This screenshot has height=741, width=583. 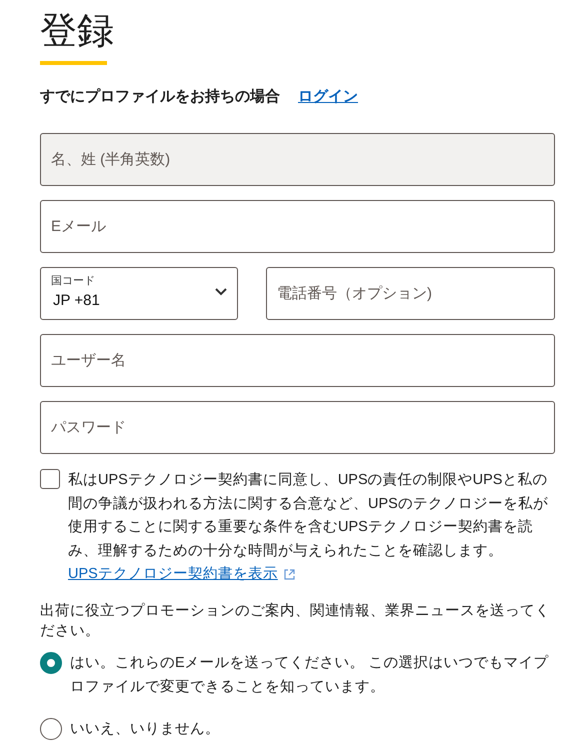 What do you see at coordinates (77, 31) in the screenshot?
I see `page-title: 登録` at bounding box center [77, 31].